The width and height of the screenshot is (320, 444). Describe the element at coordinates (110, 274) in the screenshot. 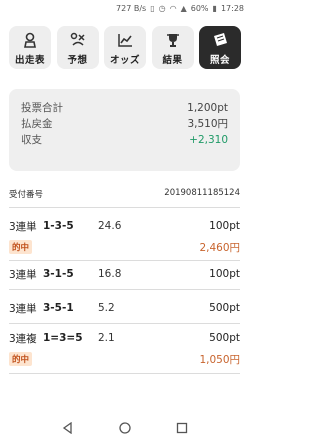

I see `bet-odds: 16.8` at that location.